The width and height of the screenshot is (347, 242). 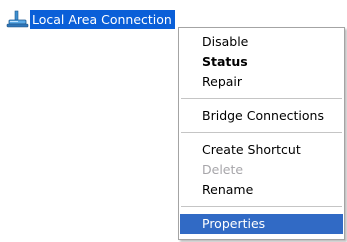 I want to click on menu-item-status: Status, so click(x=261, y=62).